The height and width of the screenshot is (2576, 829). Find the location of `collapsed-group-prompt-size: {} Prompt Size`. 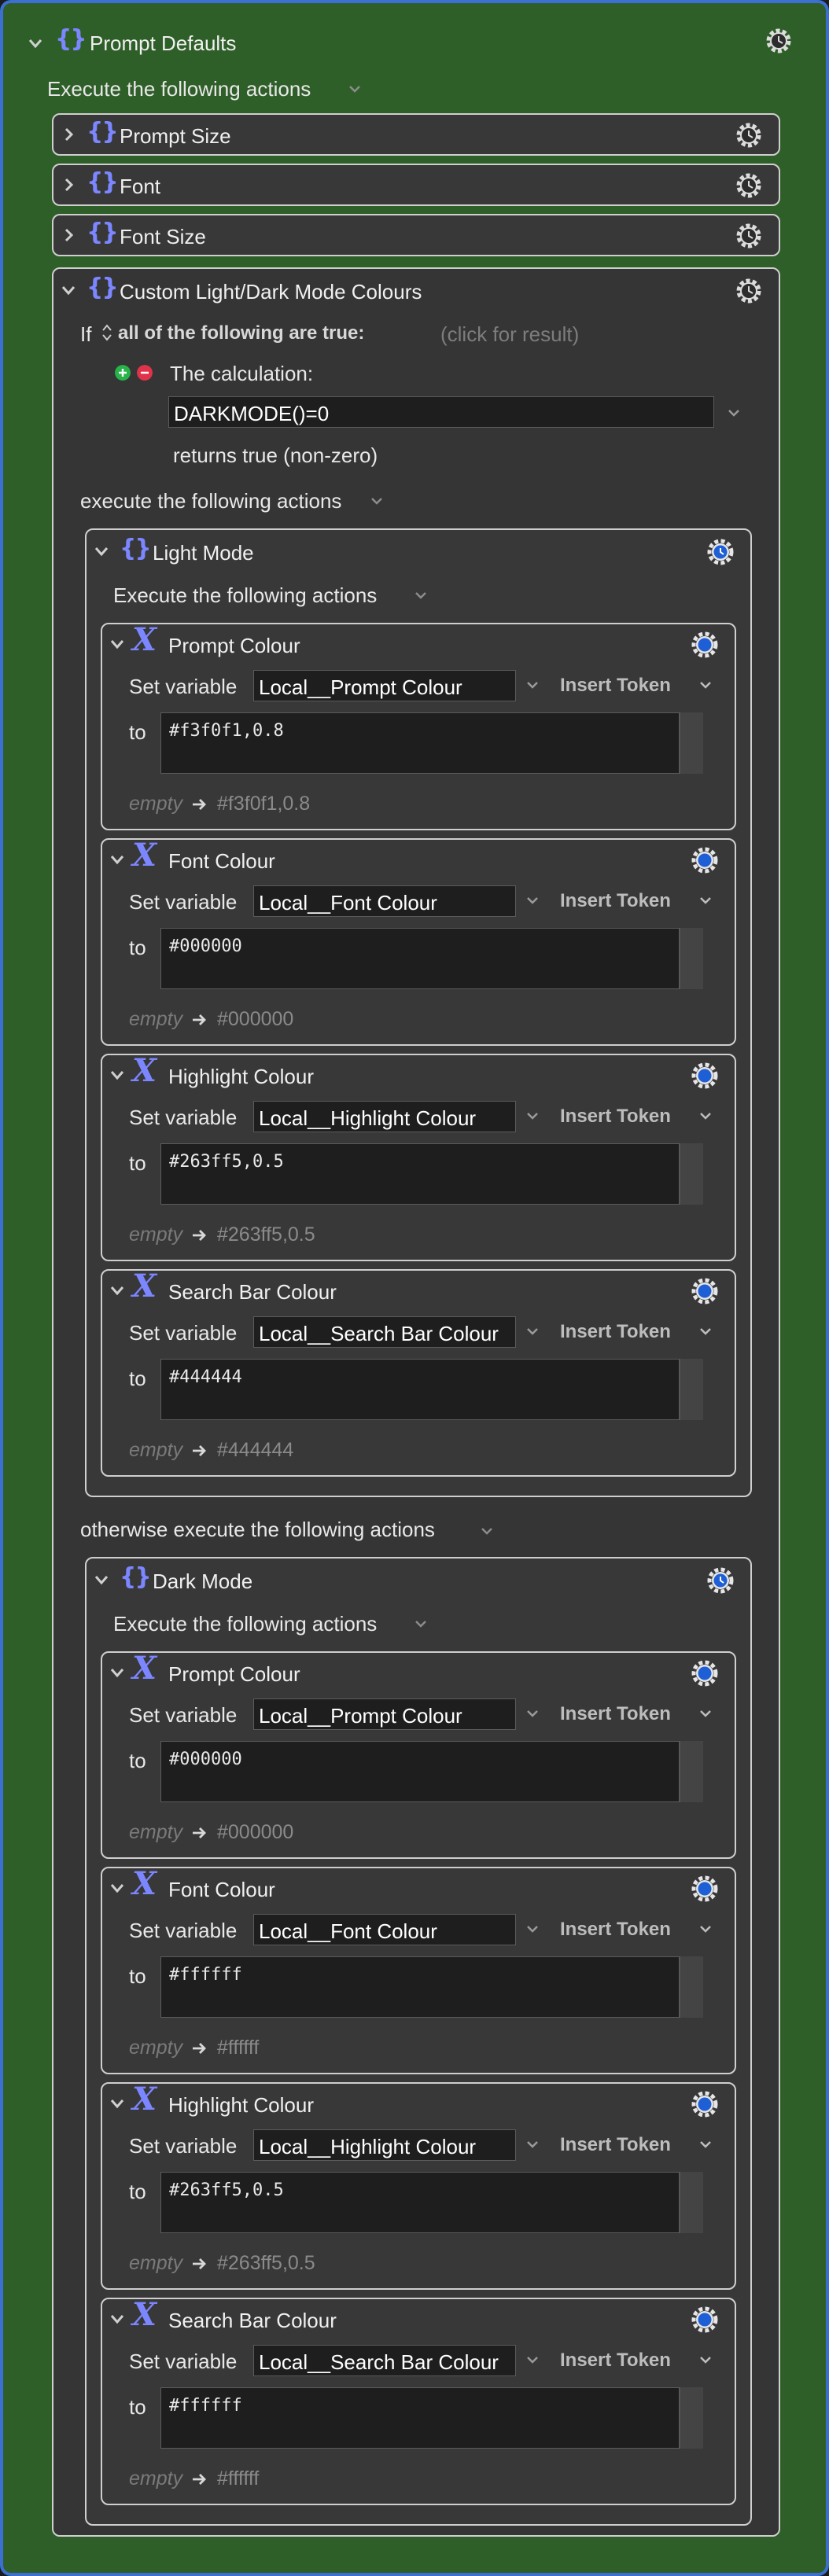

collapsed-group-prompt-size: {} Prompt Size is located at coordinates (416, 134).